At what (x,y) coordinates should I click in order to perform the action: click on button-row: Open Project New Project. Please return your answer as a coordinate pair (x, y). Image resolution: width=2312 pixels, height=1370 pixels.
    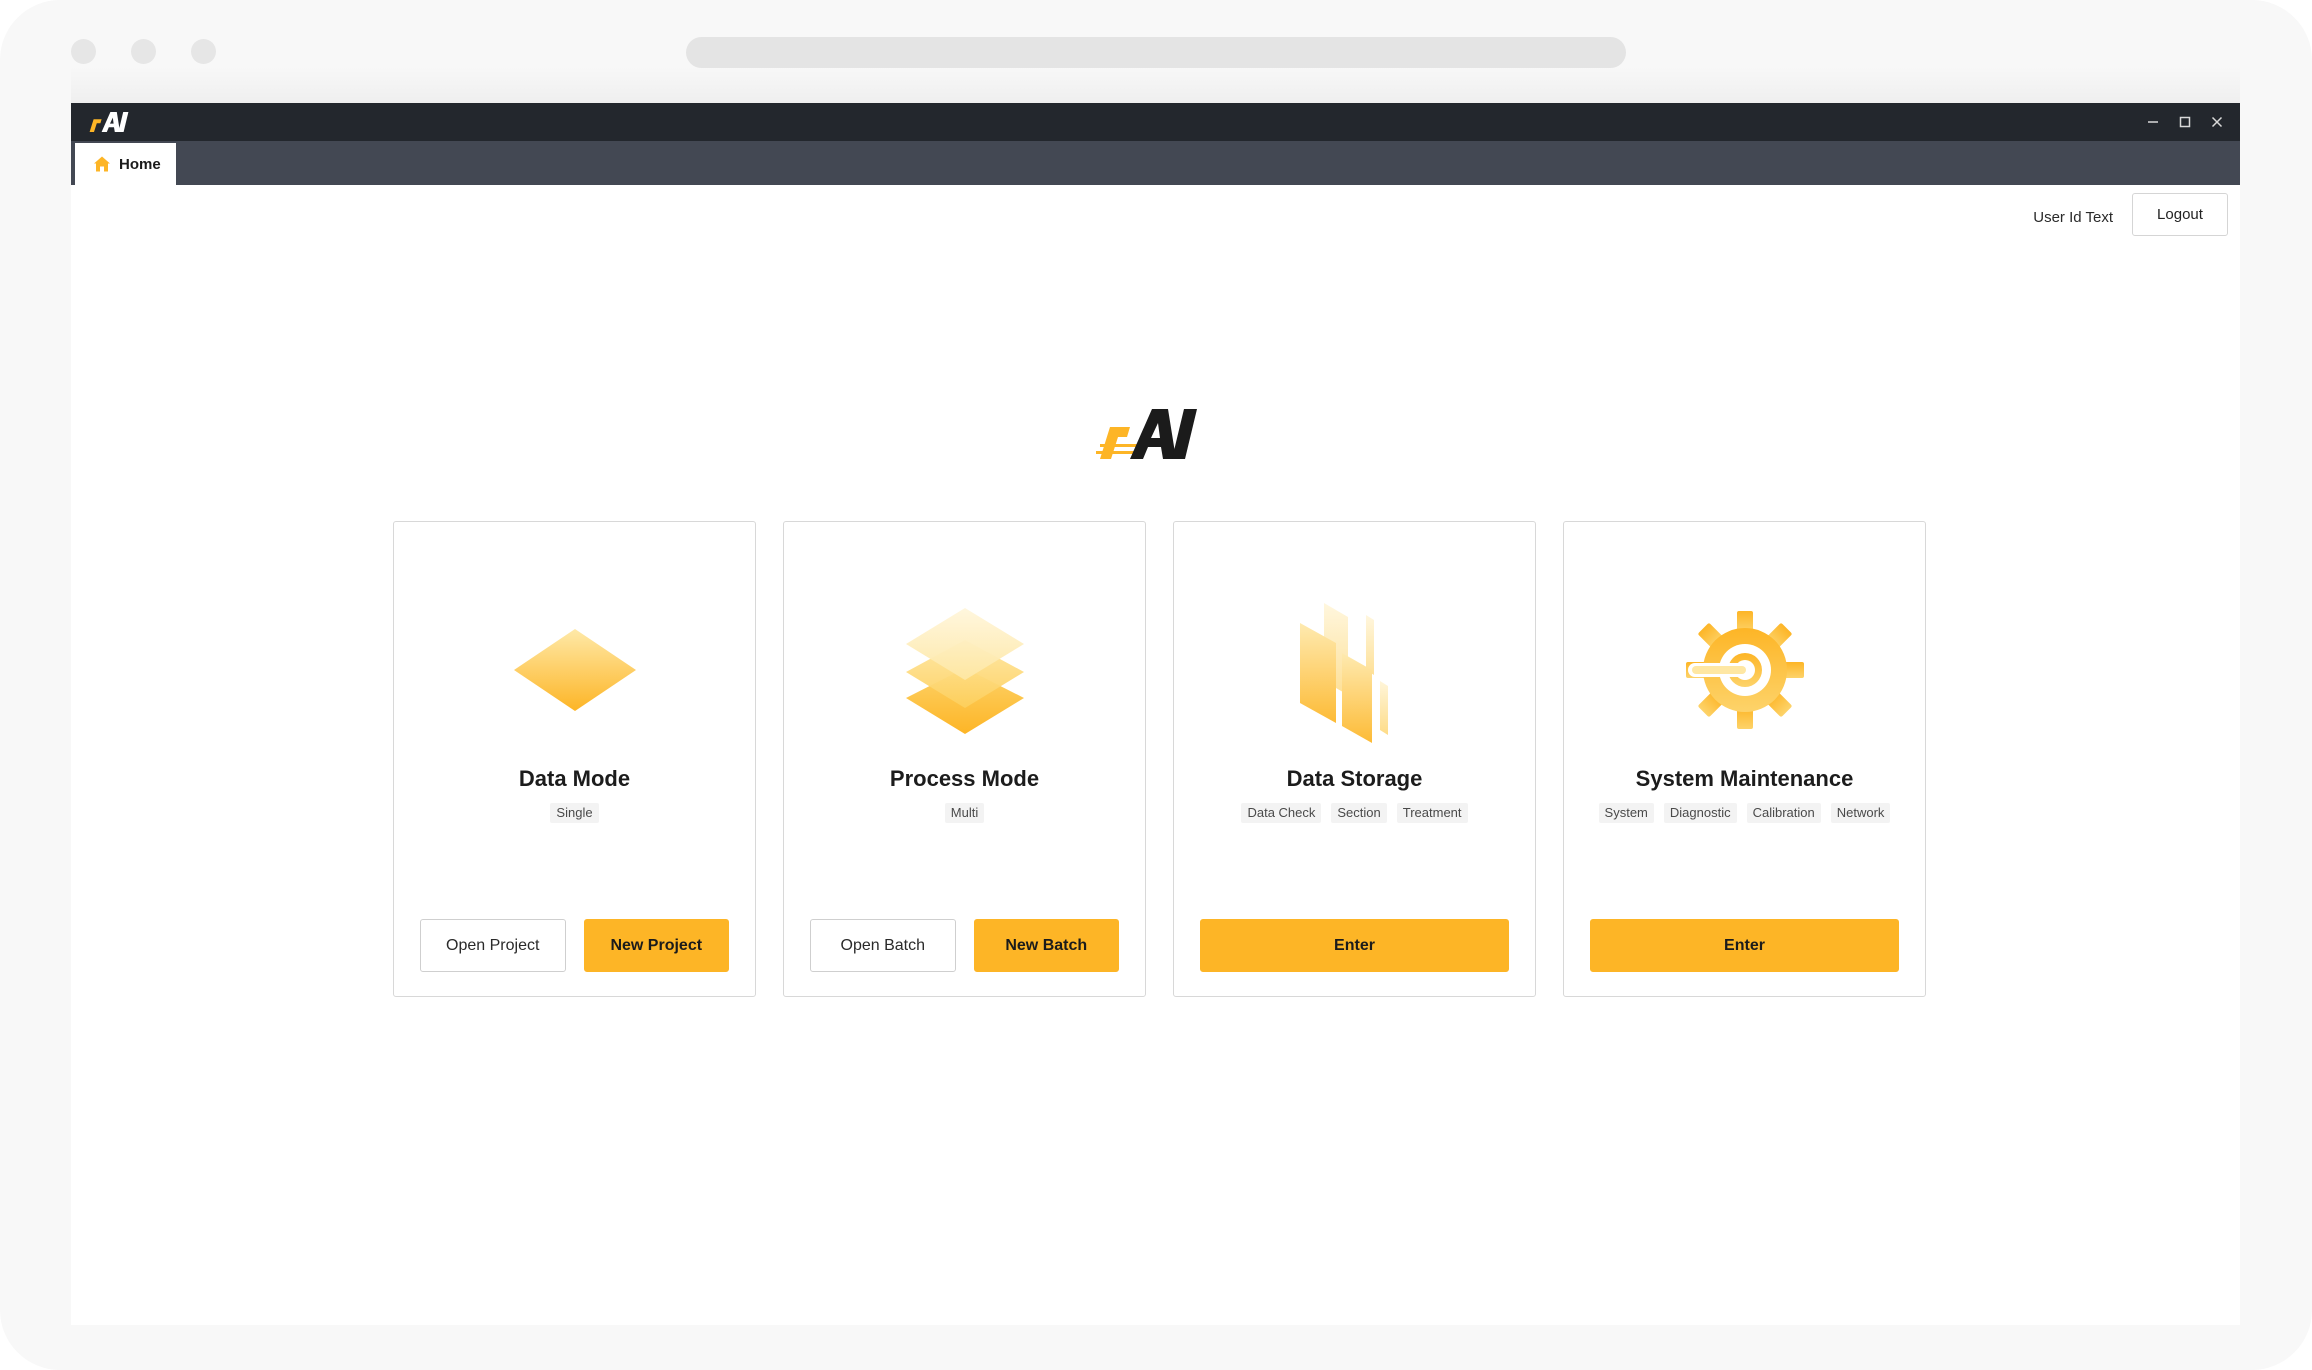
    Looking at the image, I should click on (574, 945).